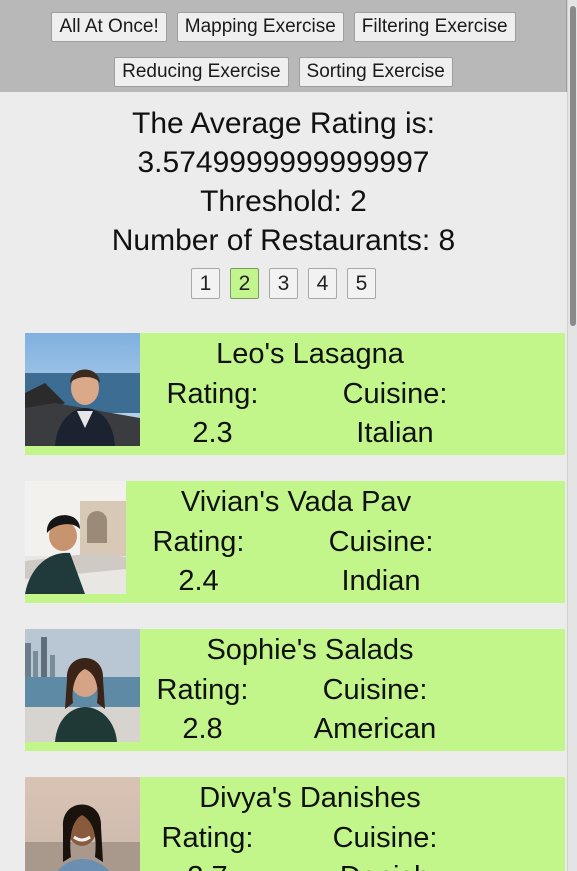 This screenshot has height=871, width=577. Describe the element at coordinates (434, 27) in the screenshot. I see `filtering-exercise-button: Filtering Exercise` at that location.